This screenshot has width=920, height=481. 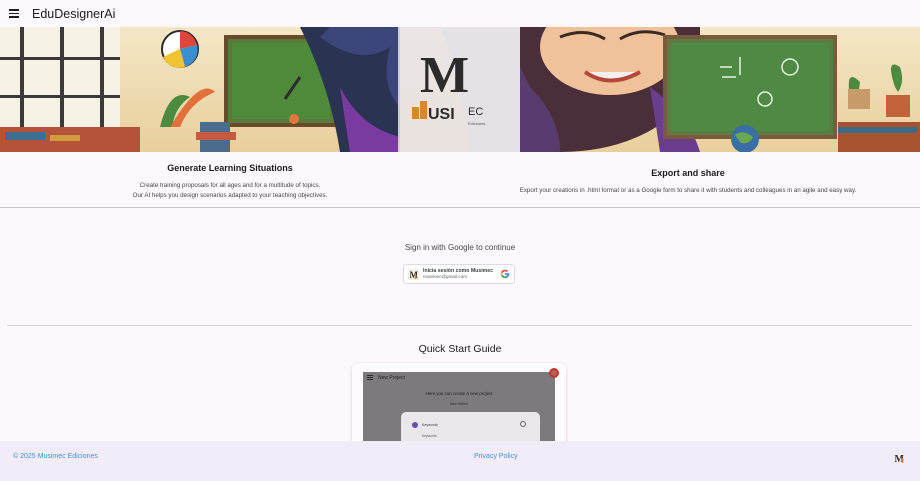 I want to click on copyright-text: © 2025 Musimec Ediciones, so click(x=55, y=456).